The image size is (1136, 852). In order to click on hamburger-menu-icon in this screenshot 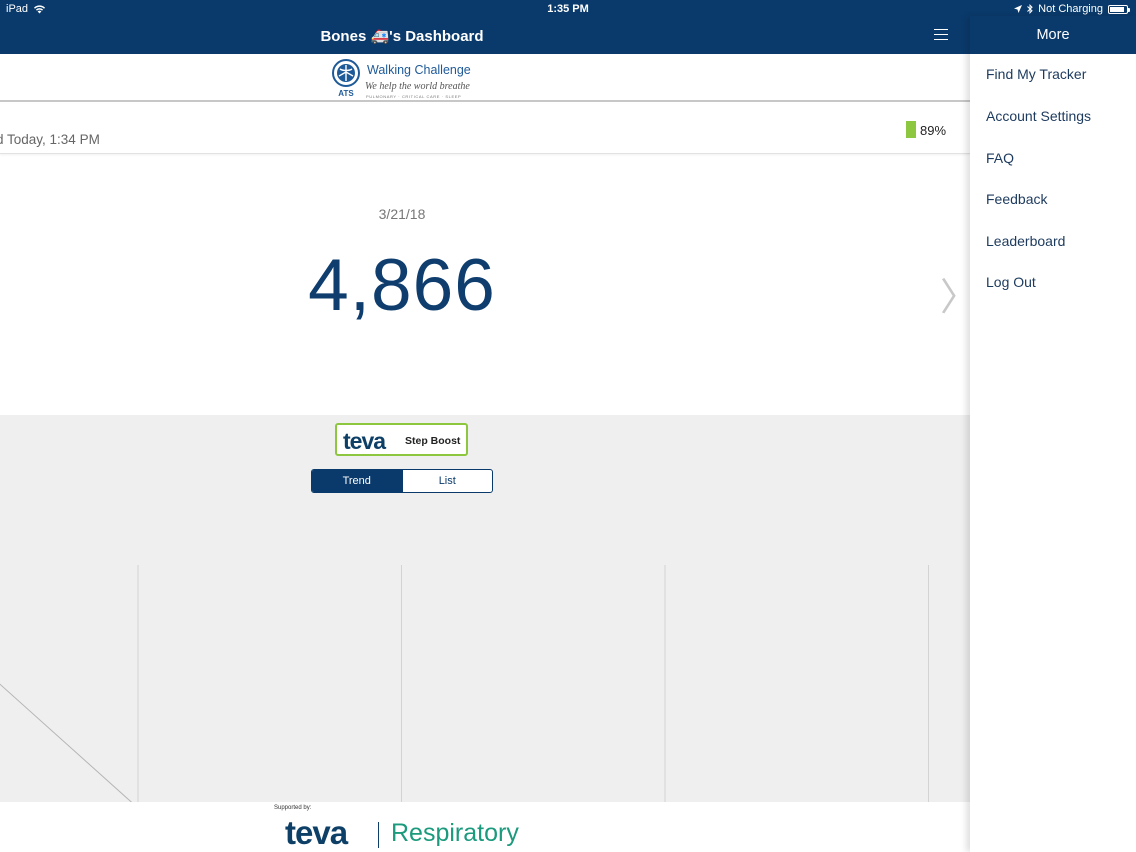, I will do `click(941, 34)`.